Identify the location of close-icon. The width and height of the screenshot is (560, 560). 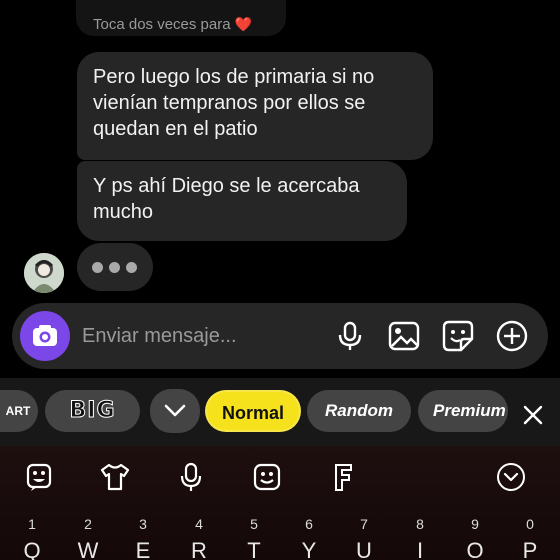
(533, 415).